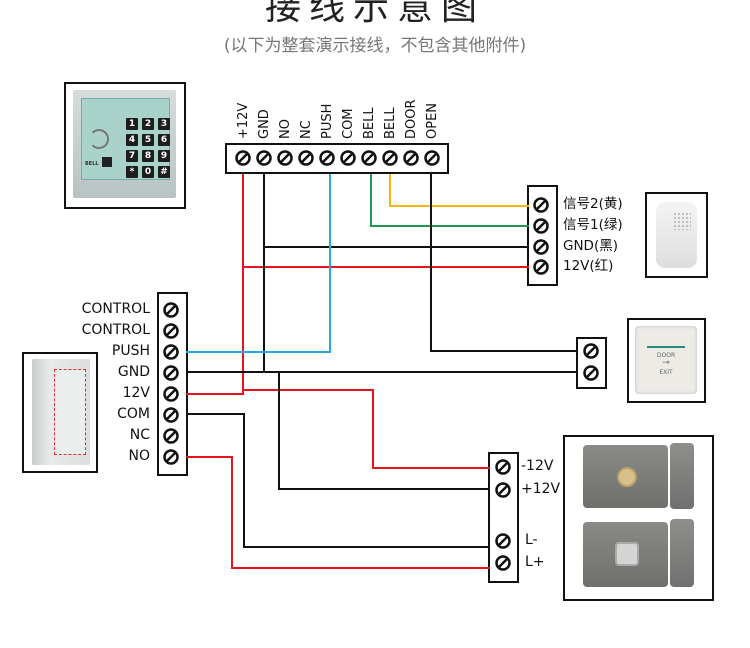 Image resolution: width=750 pixels, height=648 pixels. I want to click on wire-open, so click(504, 263).